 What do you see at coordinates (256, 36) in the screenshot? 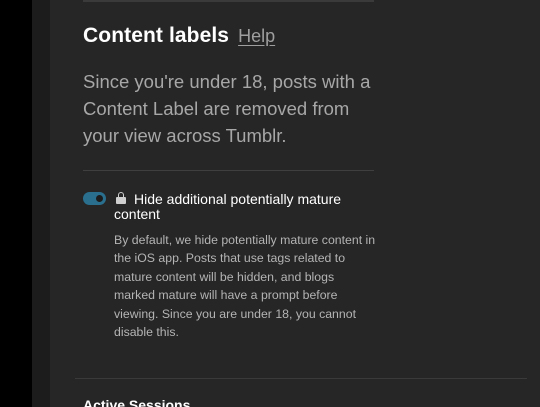
I see `help-link: Help` at bounding box center [256, 36].